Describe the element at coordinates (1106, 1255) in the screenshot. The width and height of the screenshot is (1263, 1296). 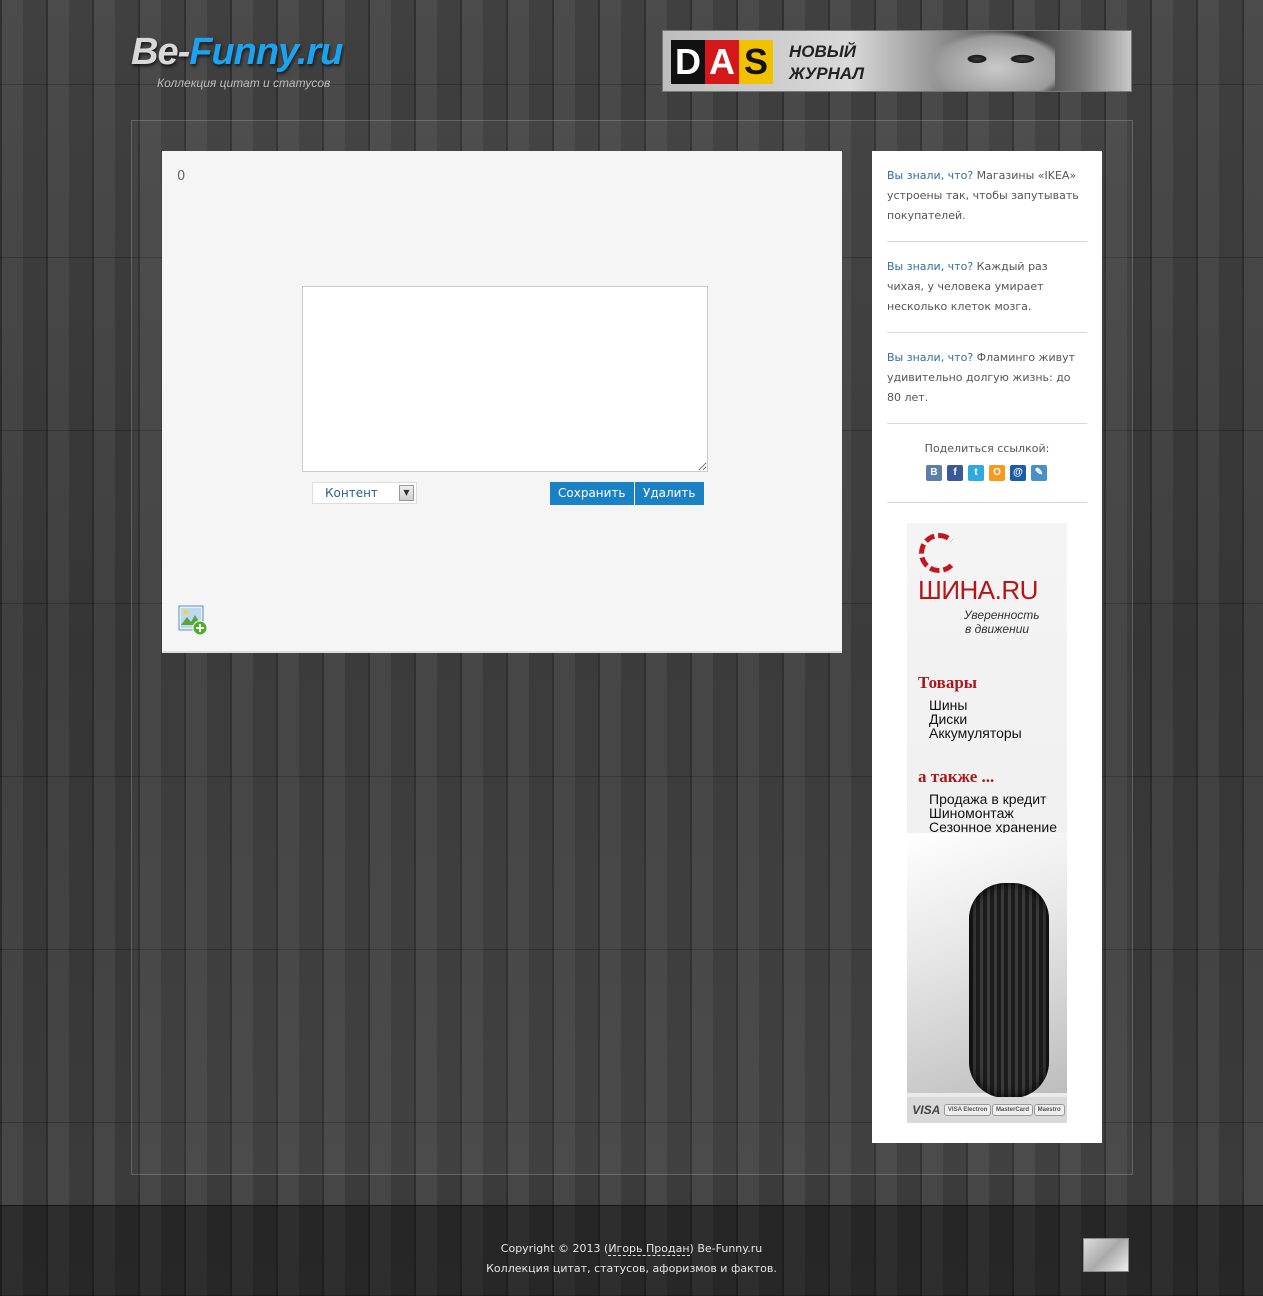
I see `counter-badge-icon` at that location.